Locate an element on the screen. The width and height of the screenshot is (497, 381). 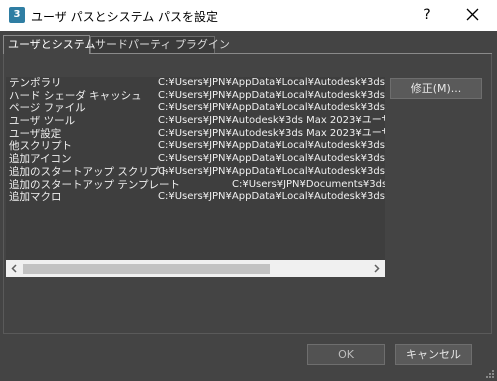
path-name: ハード シェーダ キャッシュ is located at coordinates (75, 95).